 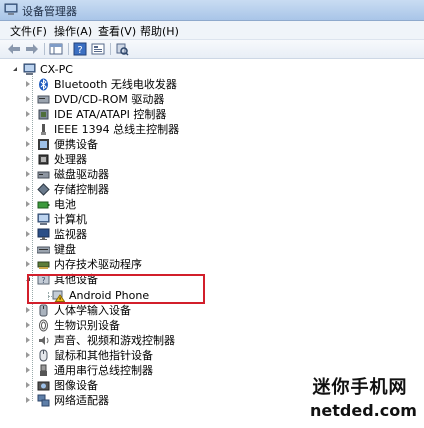 What do you see at coordinates (15, 69) in the screenshot?
I see `collapse-arrow-icon` at bounding box center [15, 69].